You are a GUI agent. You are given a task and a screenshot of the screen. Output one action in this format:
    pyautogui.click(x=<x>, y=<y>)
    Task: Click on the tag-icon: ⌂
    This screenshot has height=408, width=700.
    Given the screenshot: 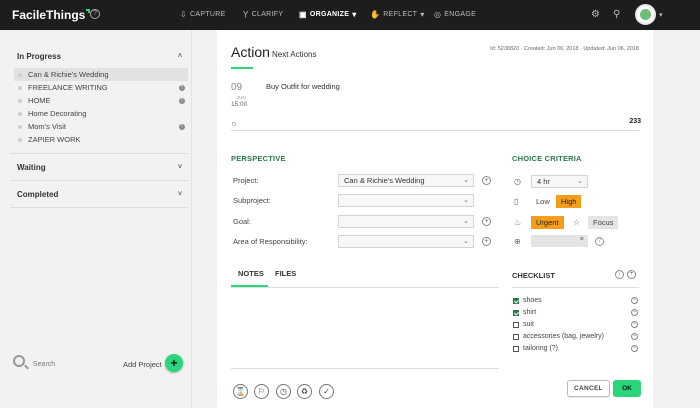 What is the action you would take?
    pyautogui.click(x=234, y=124)
    